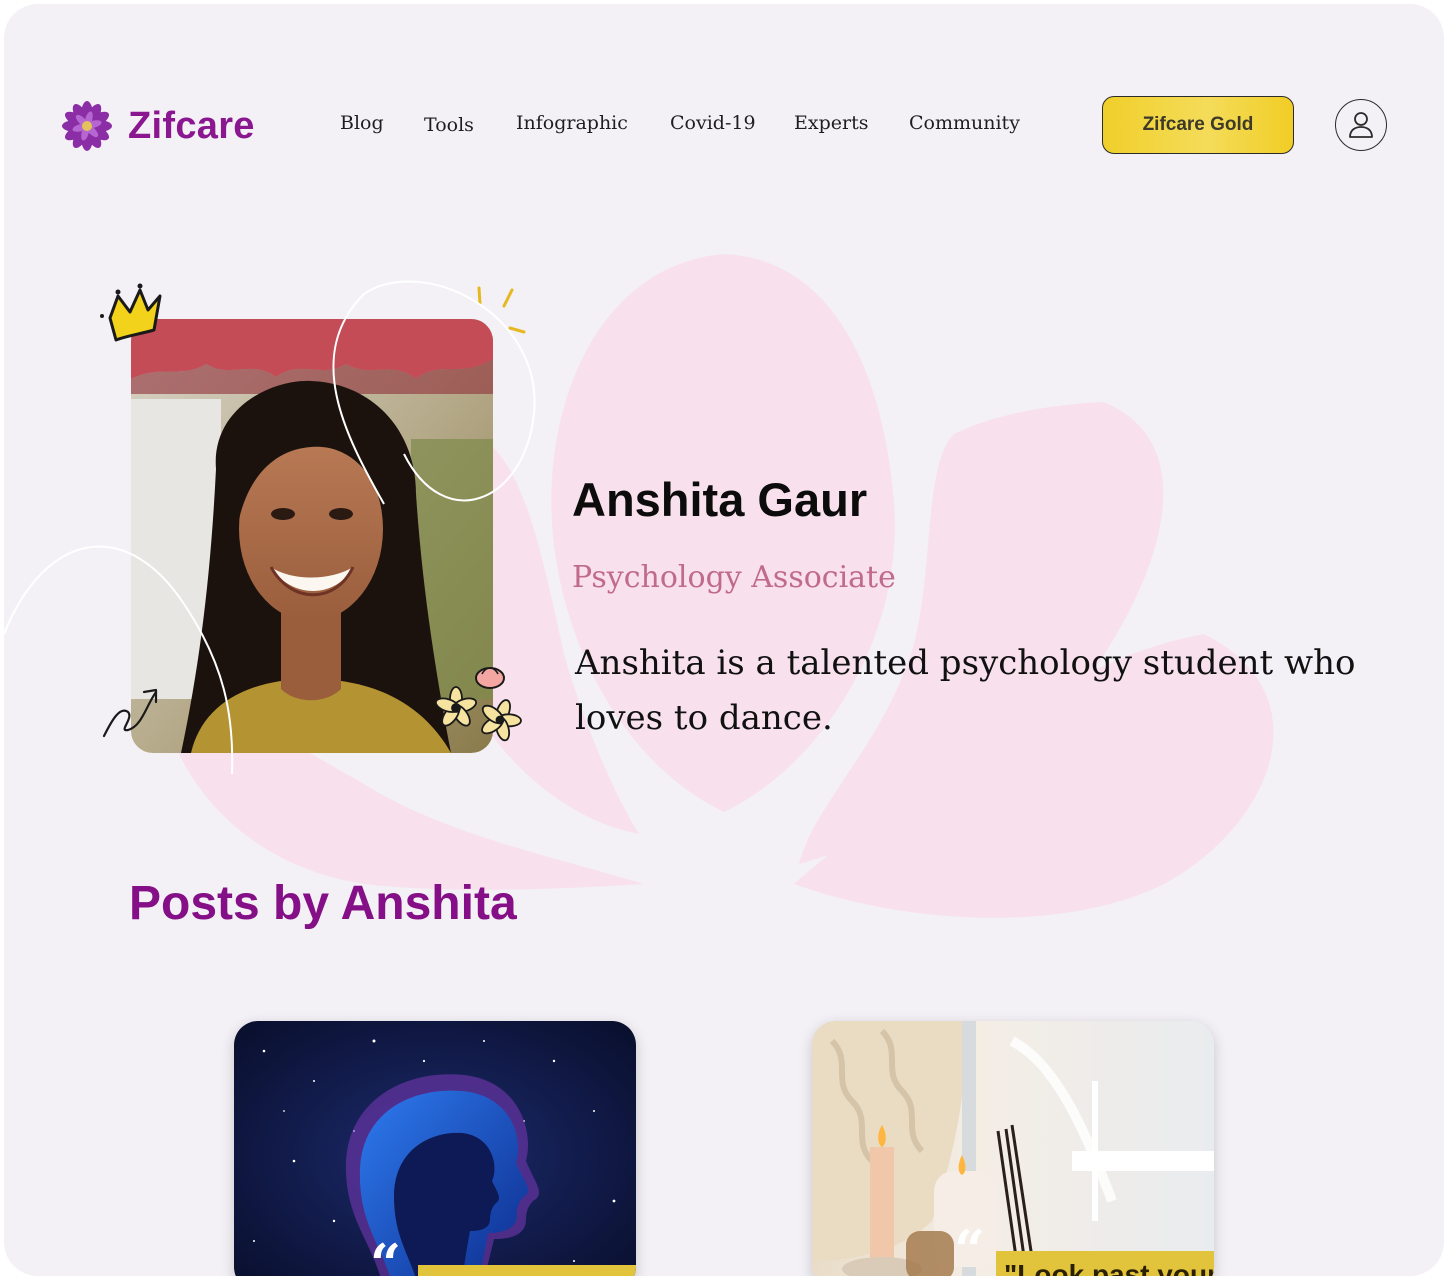 The image size is (1448, 1280). I want to click on cosmic-head-image: “, so click(435, 1148).